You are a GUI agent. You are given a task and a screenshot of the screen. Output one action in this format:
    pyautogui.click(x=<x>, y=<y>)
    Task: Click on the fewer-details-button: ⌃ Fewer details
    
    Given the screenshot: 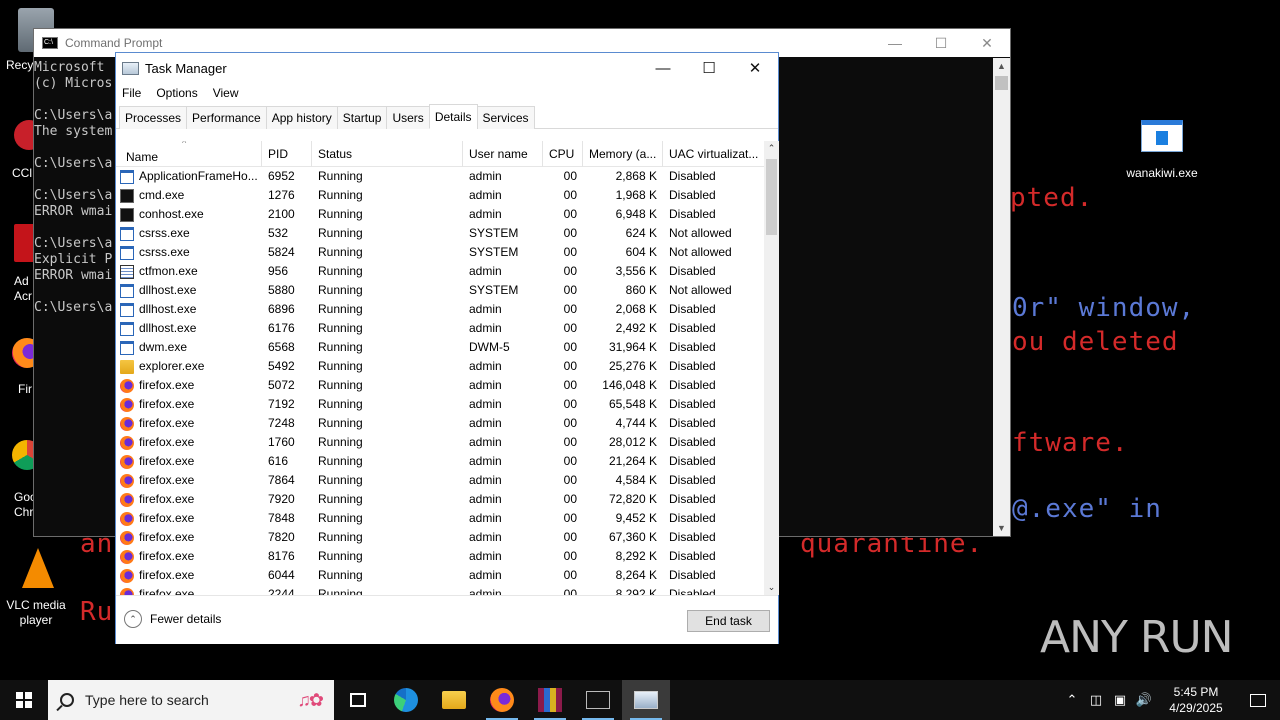 What is the action you would take?
    pyautogui.click(x=172, y=619)
    